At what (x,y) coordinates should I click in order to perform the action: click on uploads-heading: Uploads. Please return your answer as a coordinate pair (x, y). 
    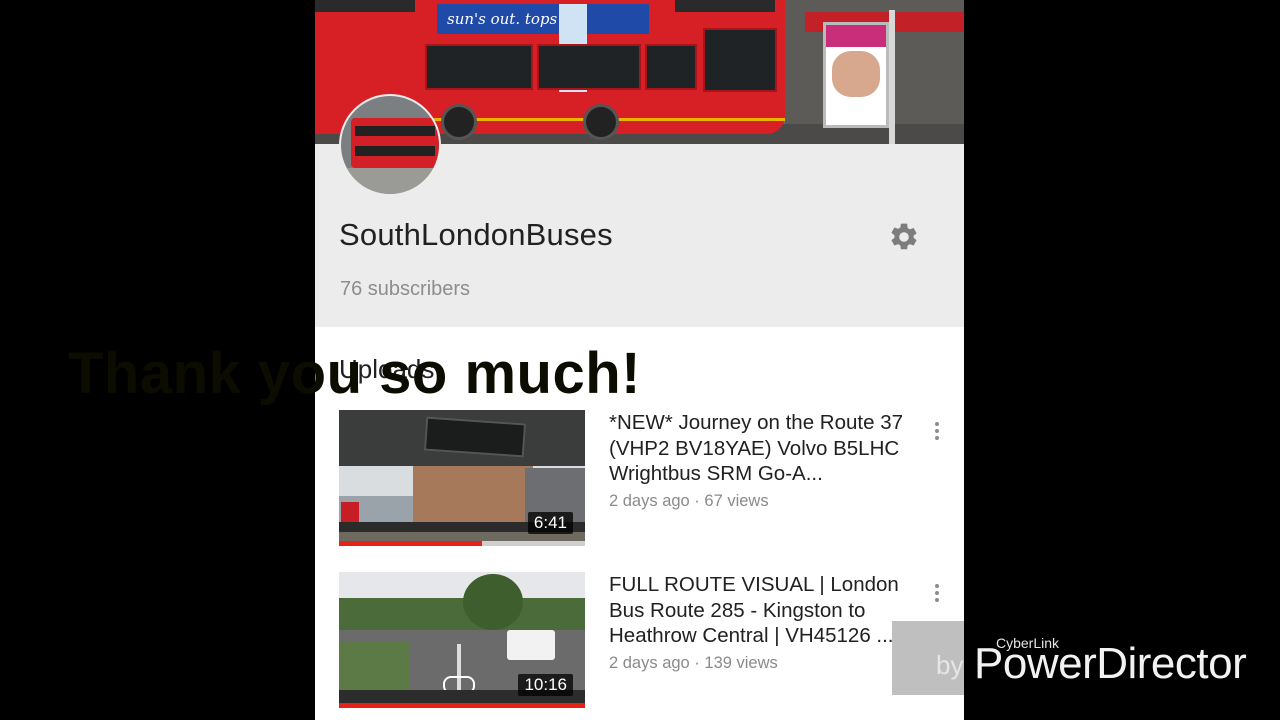
    Looking at the image, I should click on (387, 369).